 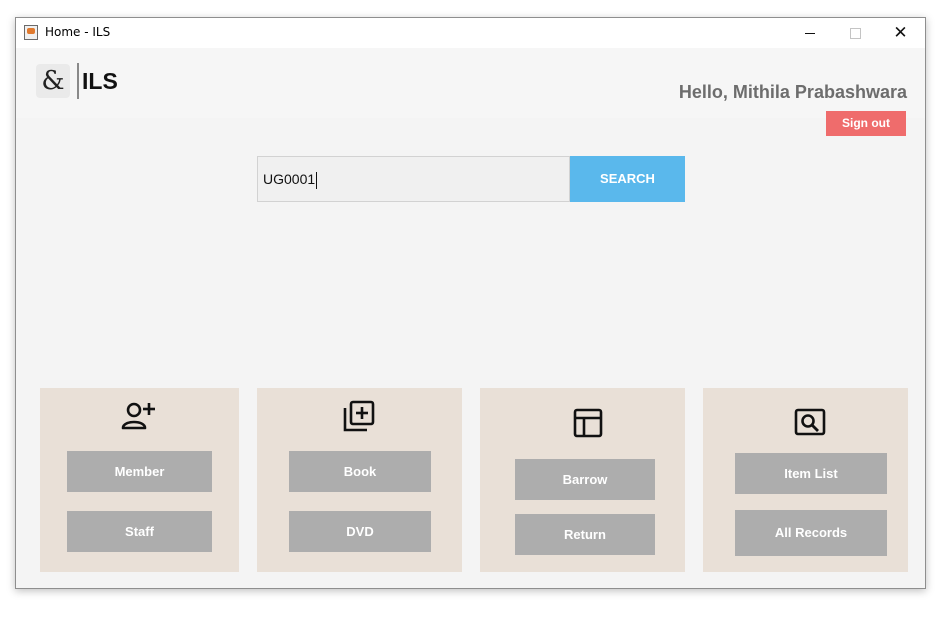 What do you see at coordinates (810, 424) in the screenshot?
I see `image-search-icon` at bounding box center [810, 424].